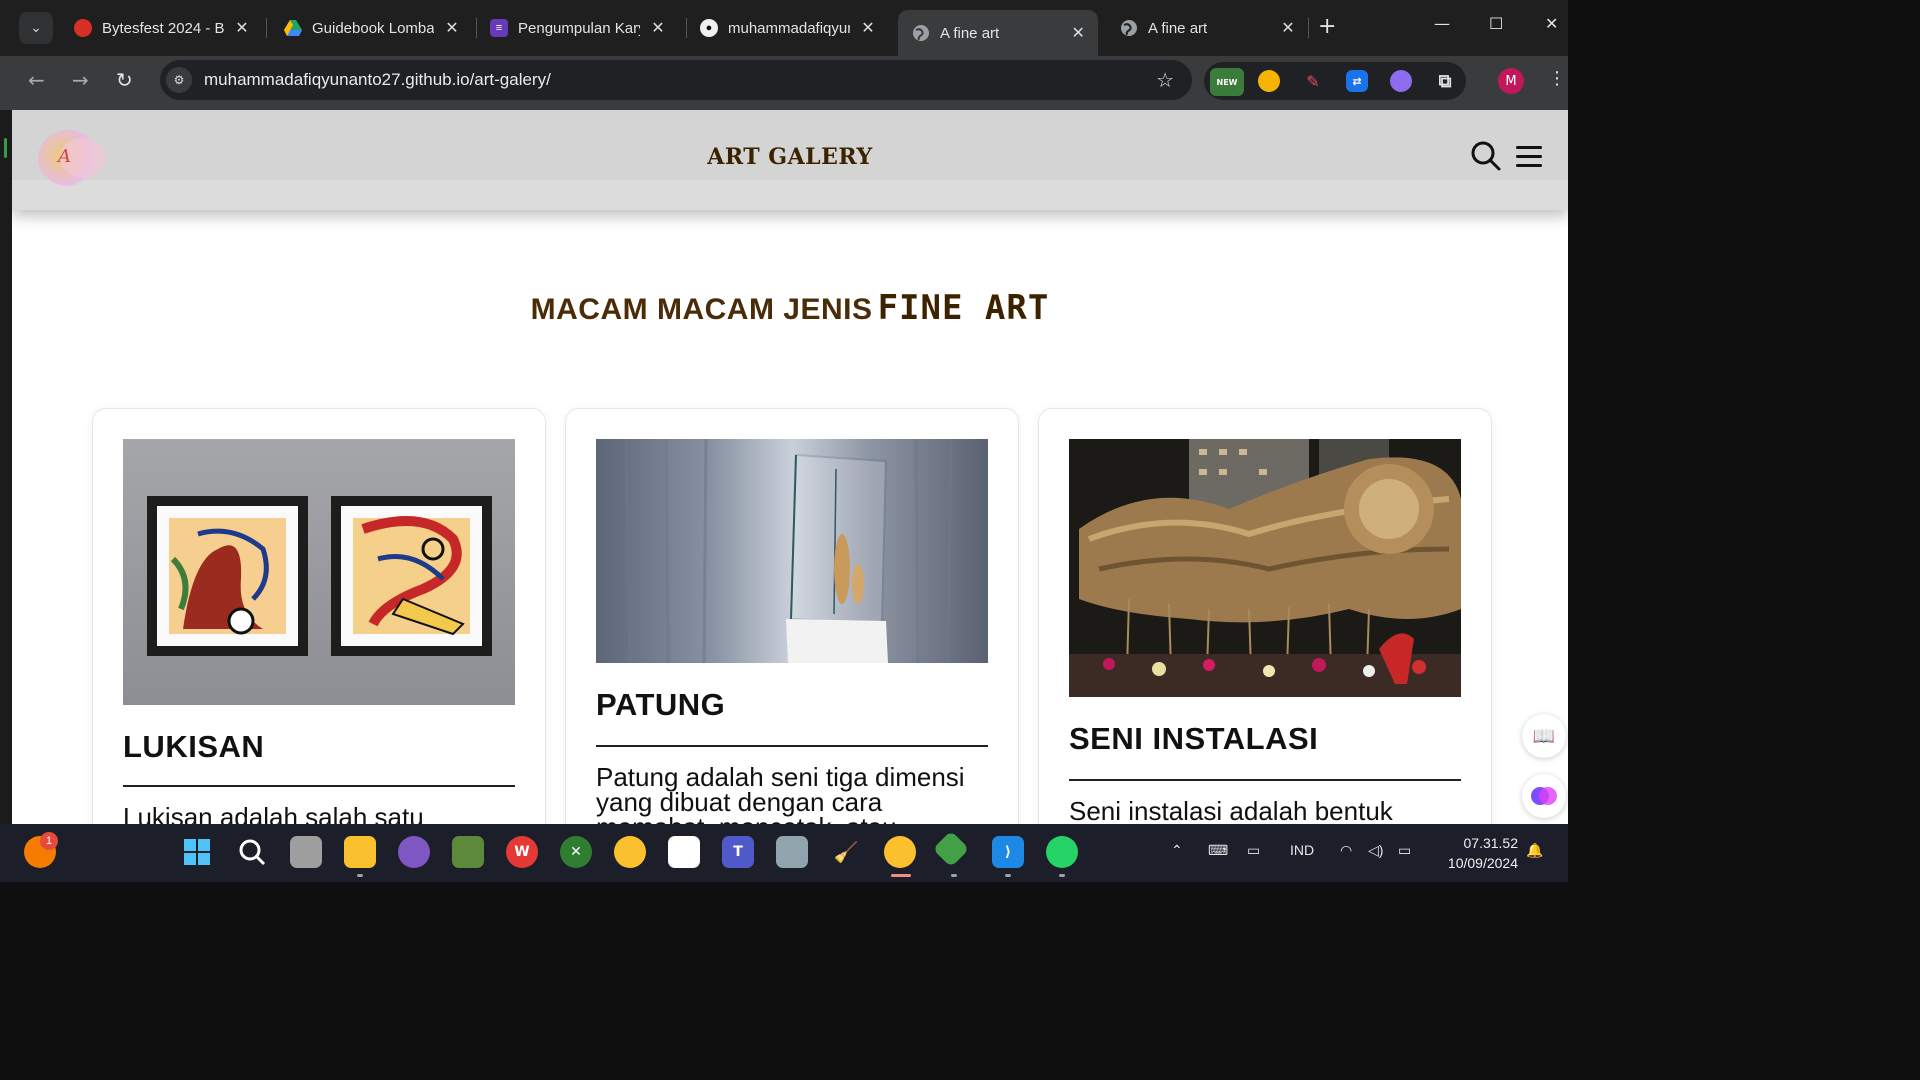 The image size is (1920, 1080). What do you see at coordinates (1475, 853) in the screenshot?
I see `system-clock: 07.31.52 10/09/2024` at bounding box center [1475, 853].